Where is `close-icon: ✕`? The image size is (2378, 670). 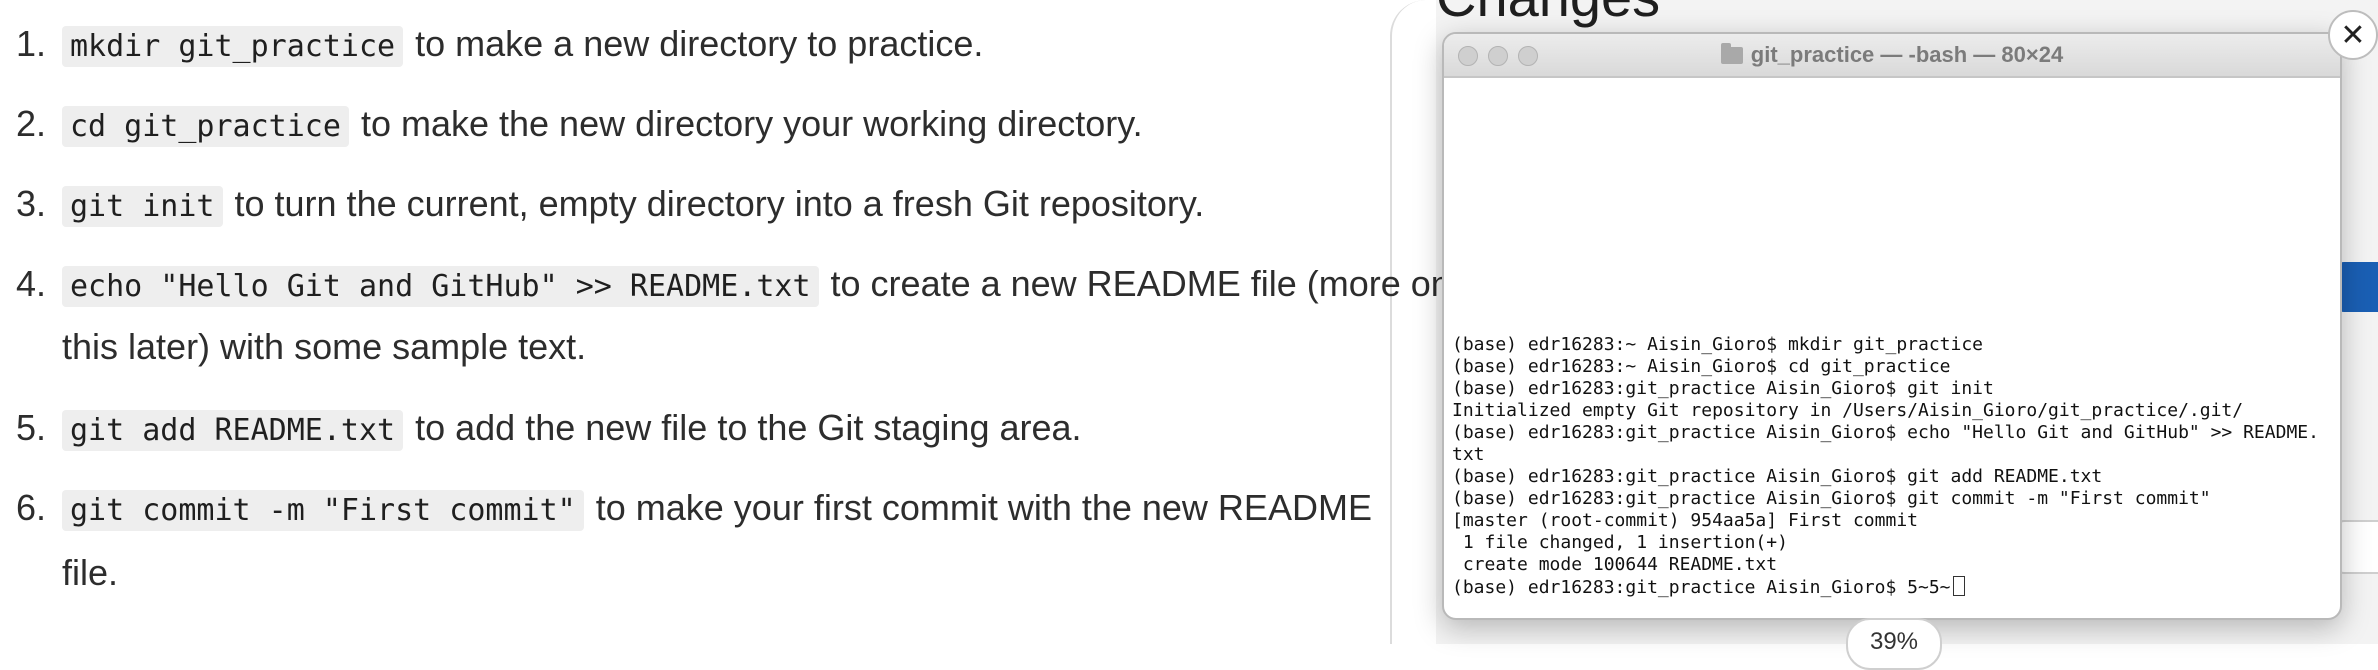 close-icon: ✕ is located at coordinates (2353, 35).